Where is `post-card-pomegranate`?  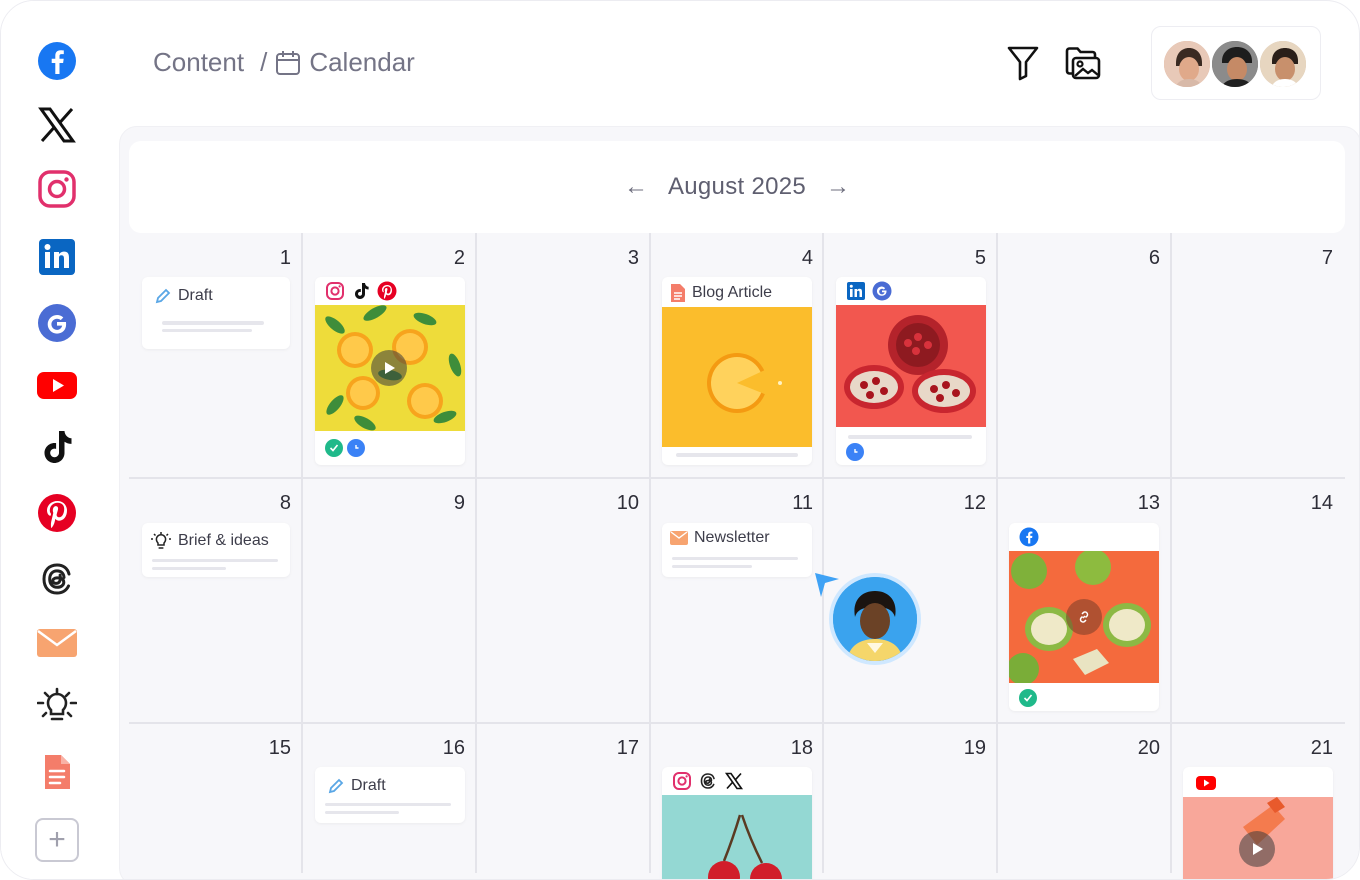
post-card-pomegranate is located at coordinates (911, 371).